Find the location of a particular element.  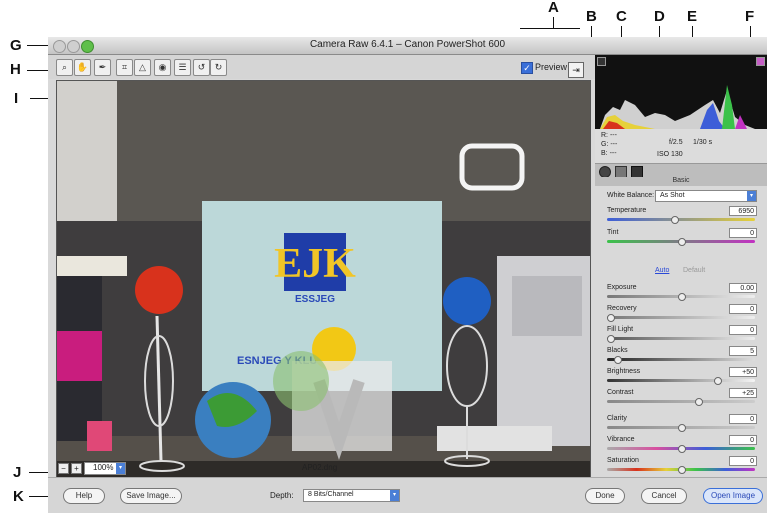

rotate-right-icon: ↻ is located at coordinates (218, 67).